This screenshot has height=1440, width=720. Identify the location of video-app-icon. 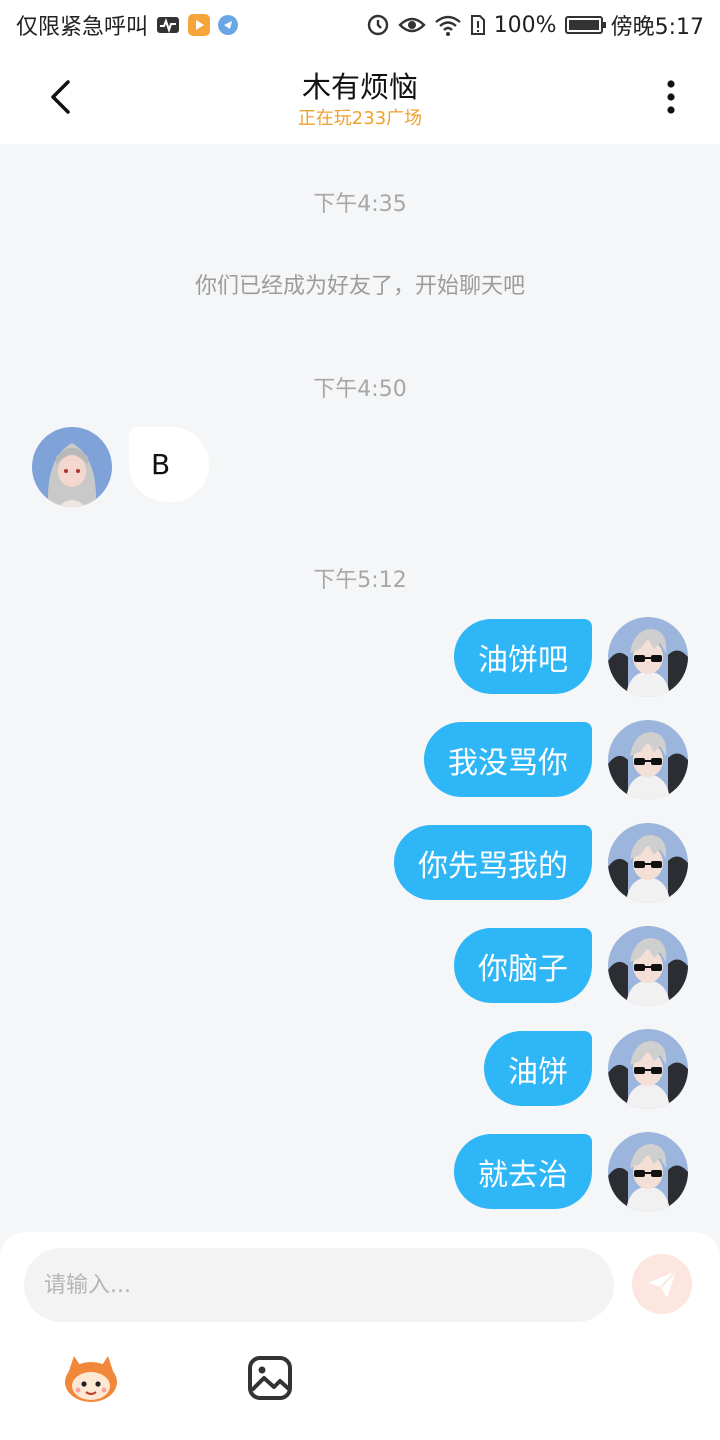
(199, 25).